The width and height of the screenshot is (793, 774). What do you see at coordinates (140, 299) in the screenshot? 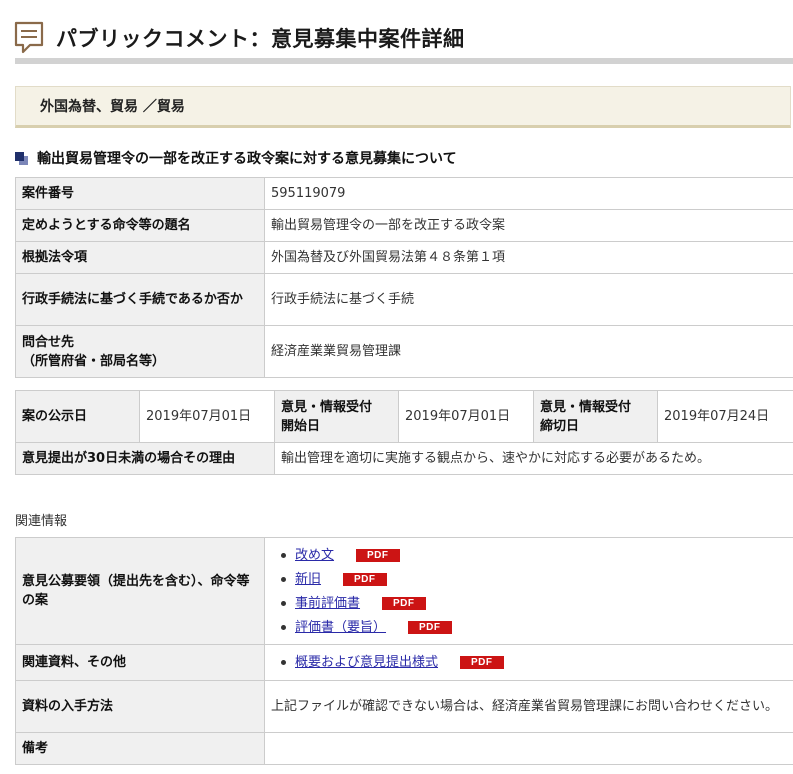
I see `detail-label: 行政手続法に基づく手続であるか否か` at bounding box center [140, 299].